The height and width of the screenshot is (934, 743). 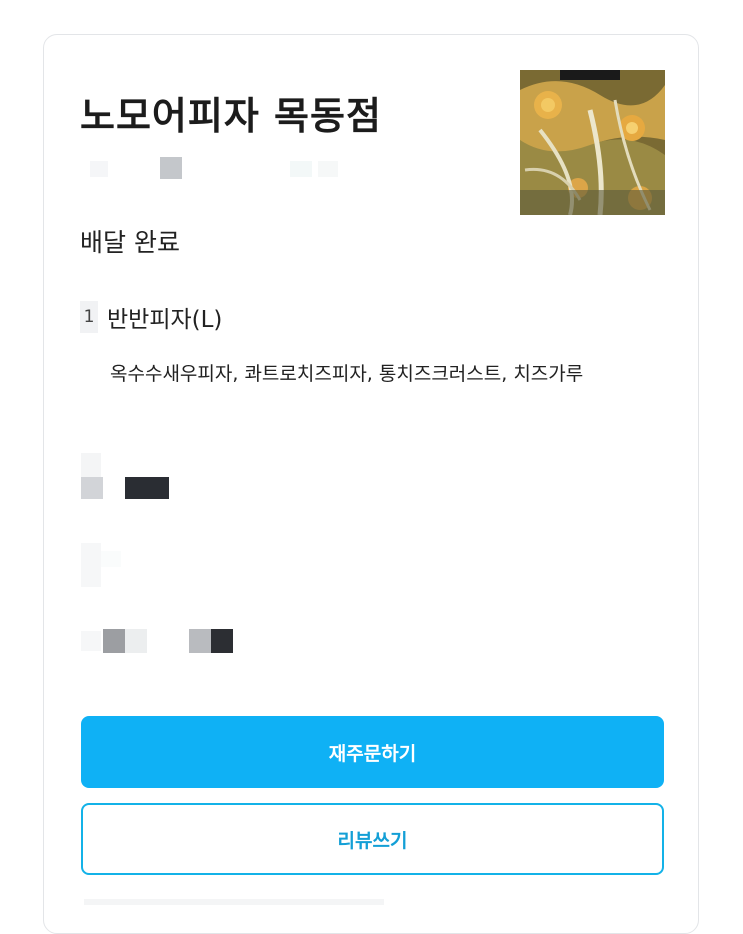 I want to click on redacted-meta, so click(x=214, y=168).